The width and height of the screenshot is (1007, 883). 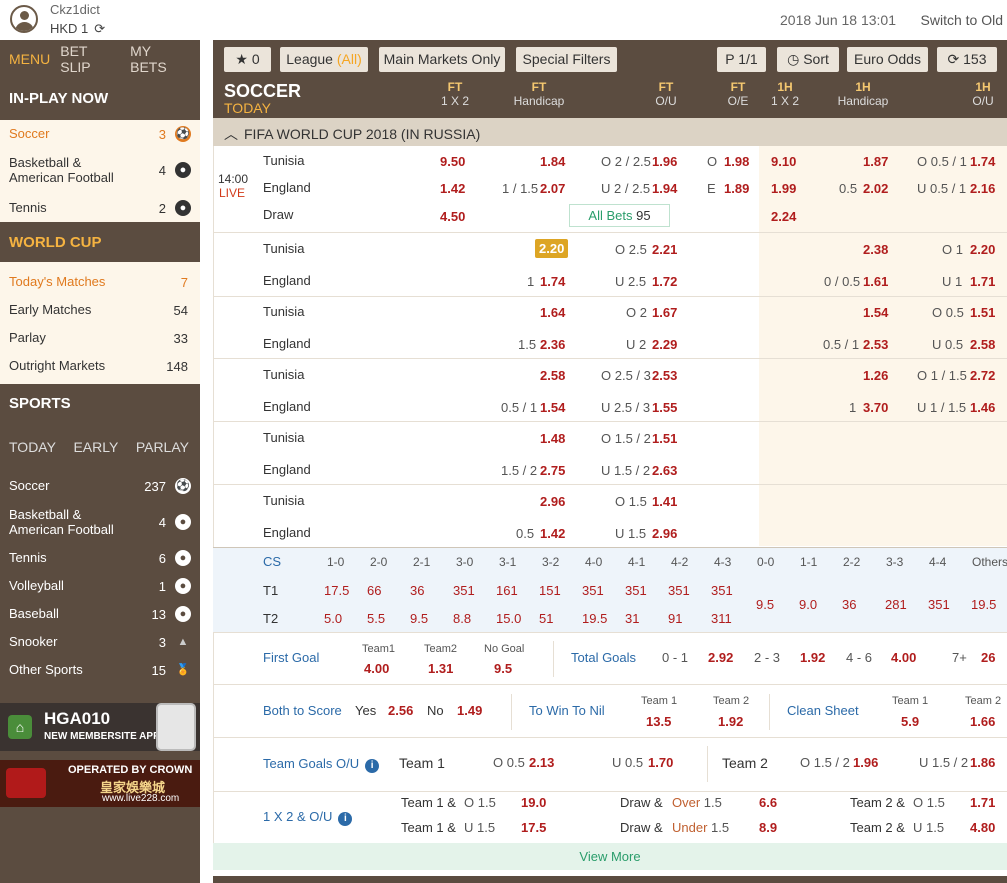 What do you see at coordinates (324, 59) in the screenshot?
I see `league-filter-button: League (All)` at bounding box center [324, 59].